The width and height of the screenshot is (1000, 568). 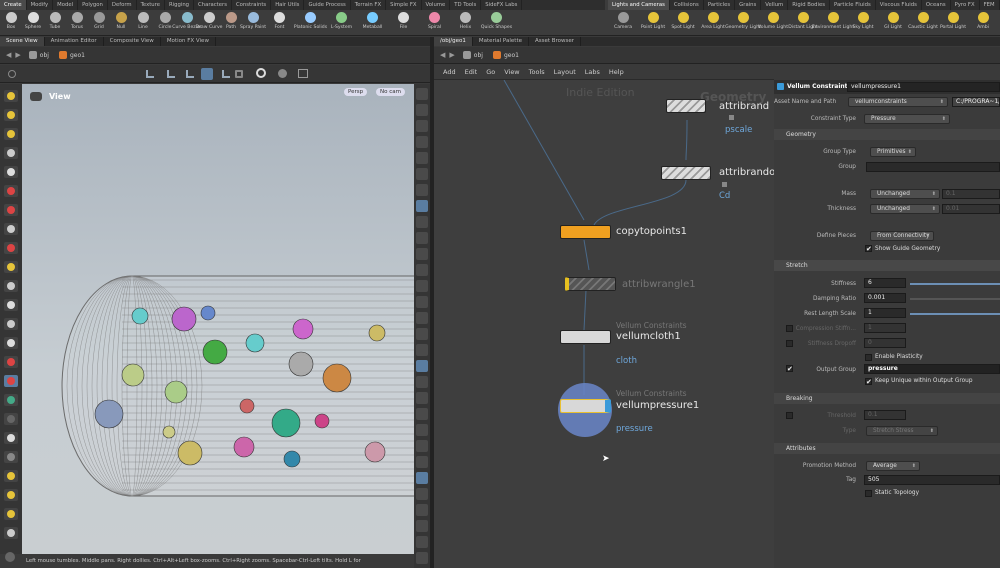 I want to click on snap-icon, so click(x=150, y=74).